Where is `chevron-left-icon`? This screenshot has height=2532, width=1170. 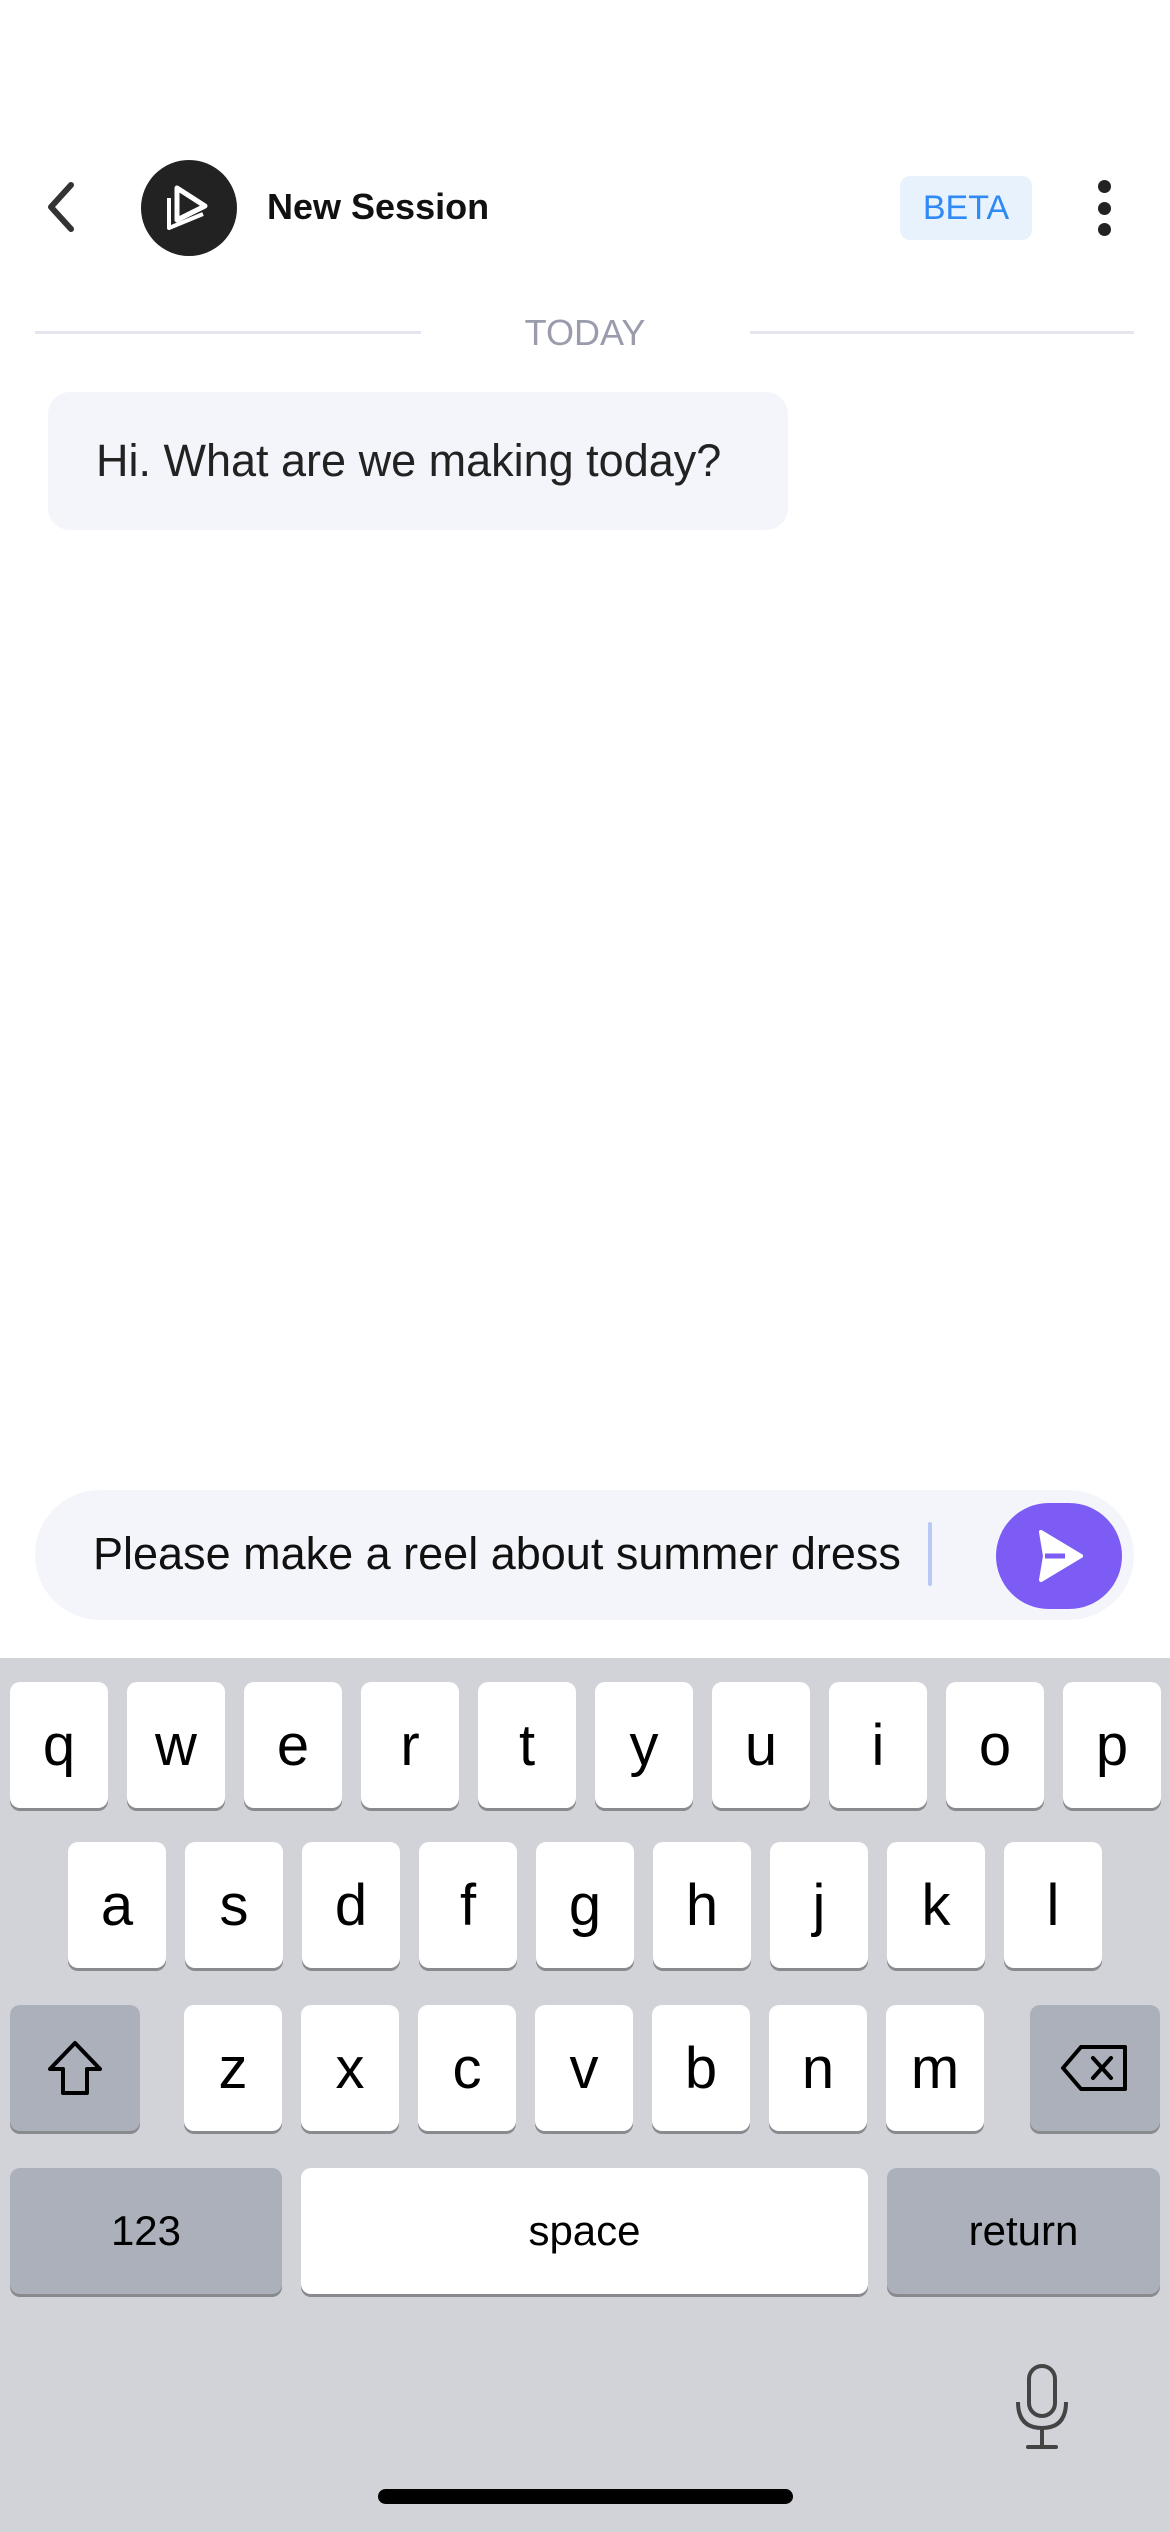
chevron-left-icon is located at coordinates (61, 207).